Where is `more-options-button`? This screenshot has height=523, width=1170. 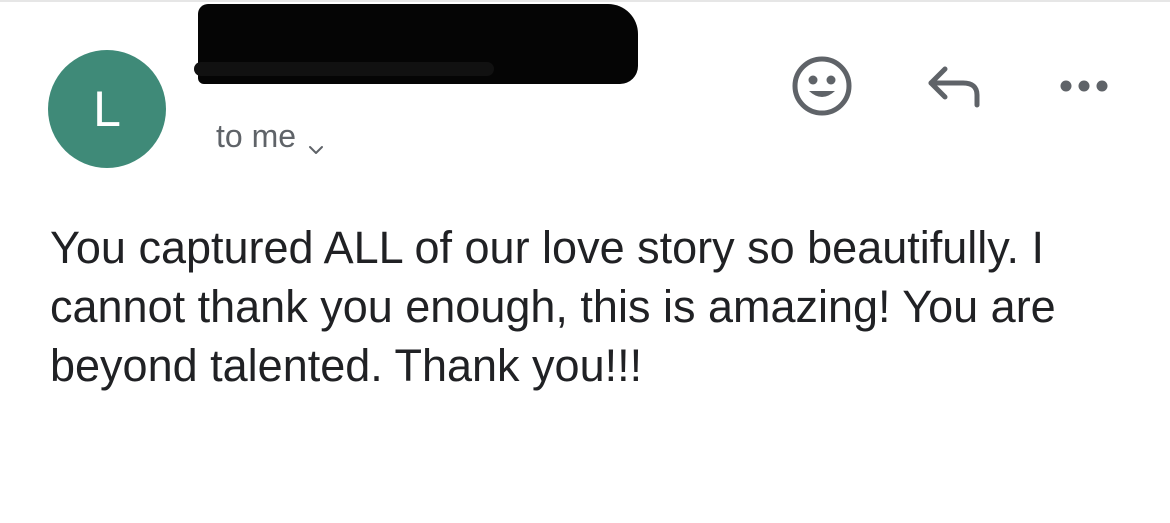
more-options-button is located at coordinates (1084, 88).